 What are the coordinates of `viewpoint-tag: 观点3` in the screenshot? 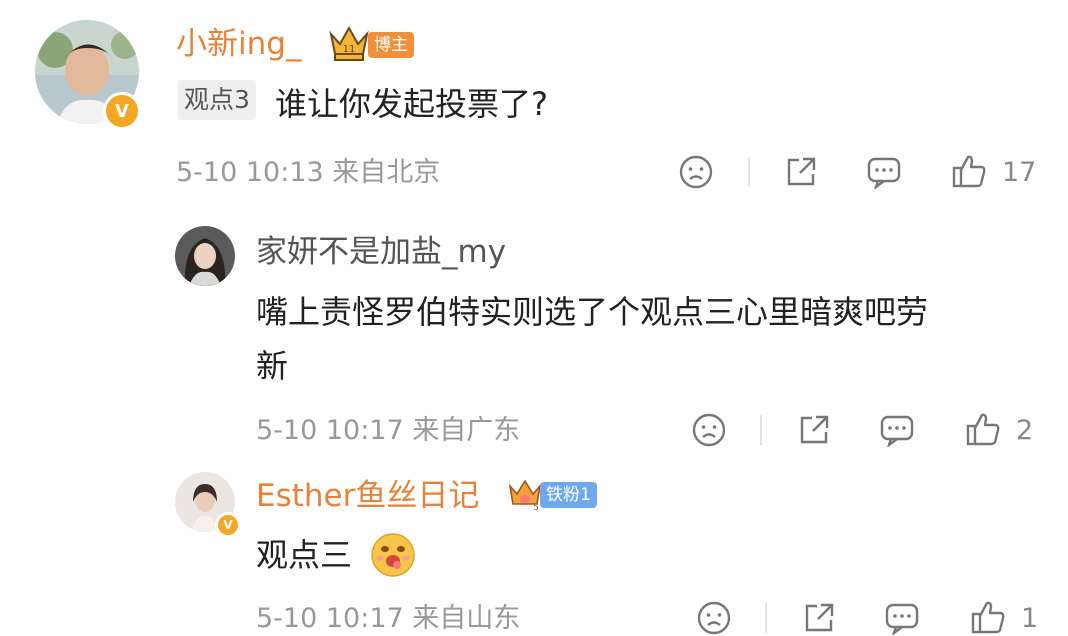 It's located at (217, 100).